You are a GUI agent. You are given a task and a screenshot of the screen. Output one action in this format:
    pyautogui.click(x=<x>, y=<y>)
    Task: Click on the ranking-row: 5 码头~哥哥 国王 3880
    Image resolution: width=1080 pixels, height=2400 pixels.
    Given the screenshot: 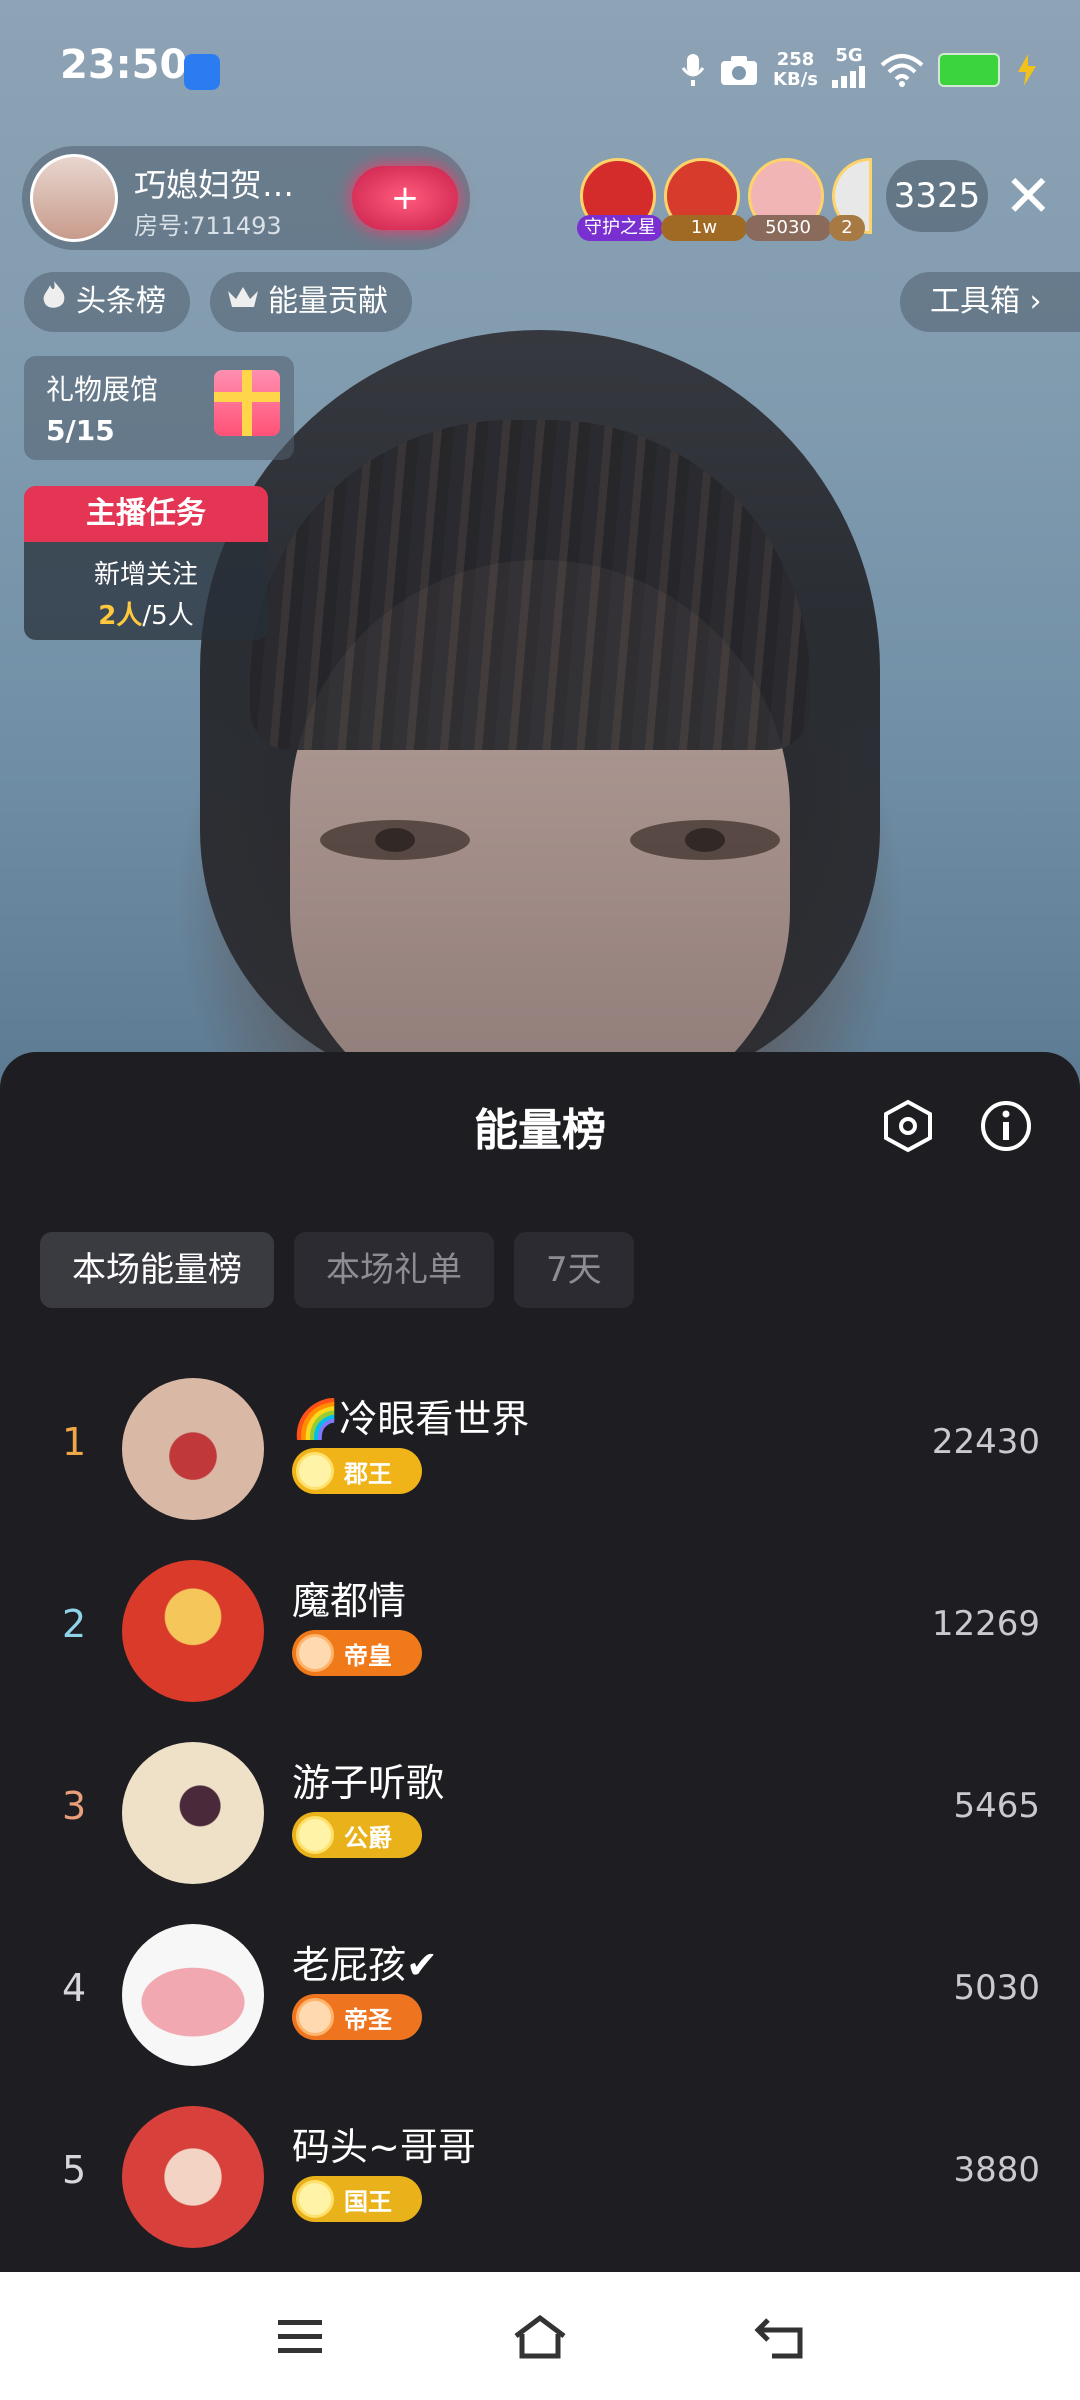 What is the action you would take?
    pyautogui.click(x=540, y=2176)
    